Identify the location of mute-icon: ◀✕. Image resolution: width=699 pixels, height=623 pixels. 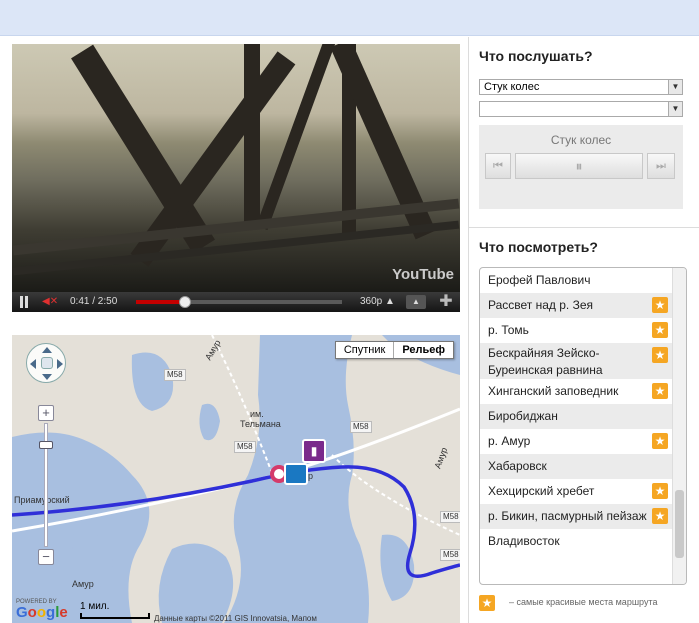
(51, 302).